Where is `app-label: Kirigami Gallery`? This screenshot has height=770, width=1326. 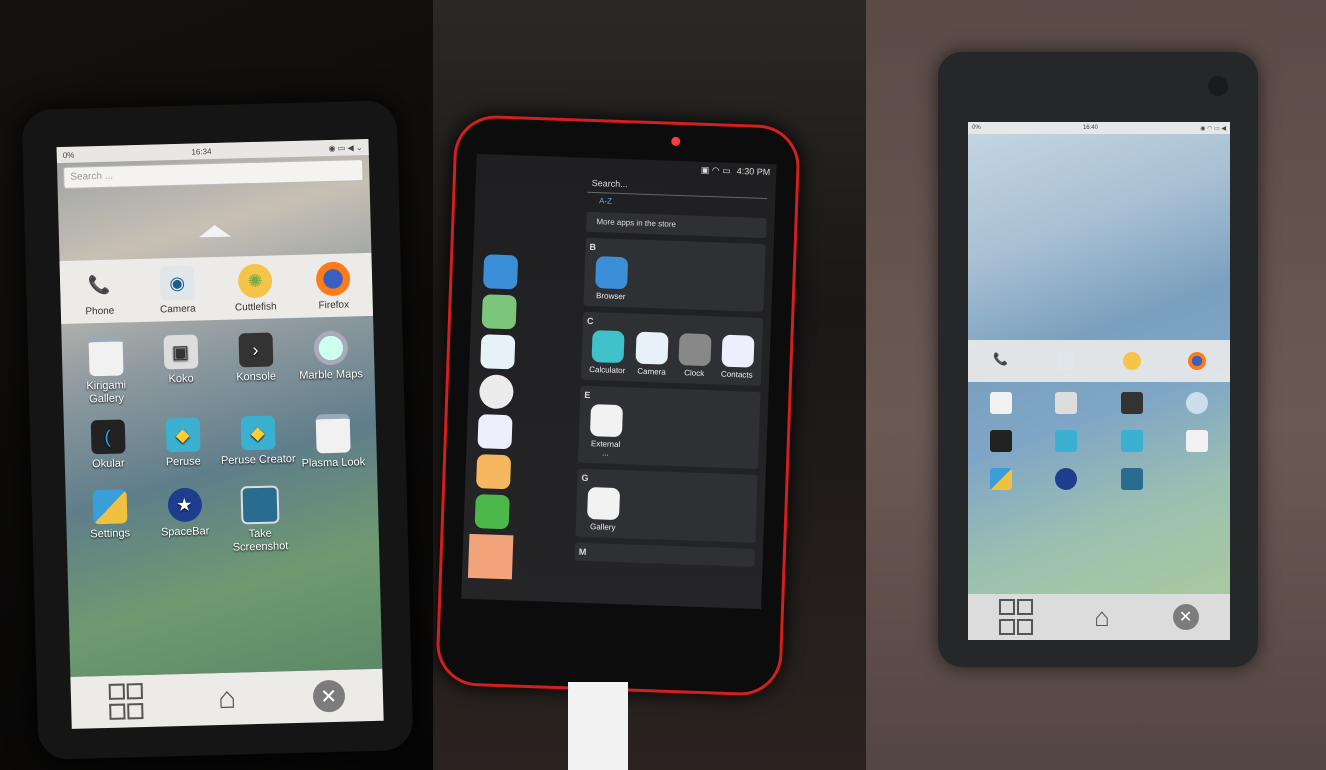 app-label: Kirigami Gallery is located at coordinates (106, 392).